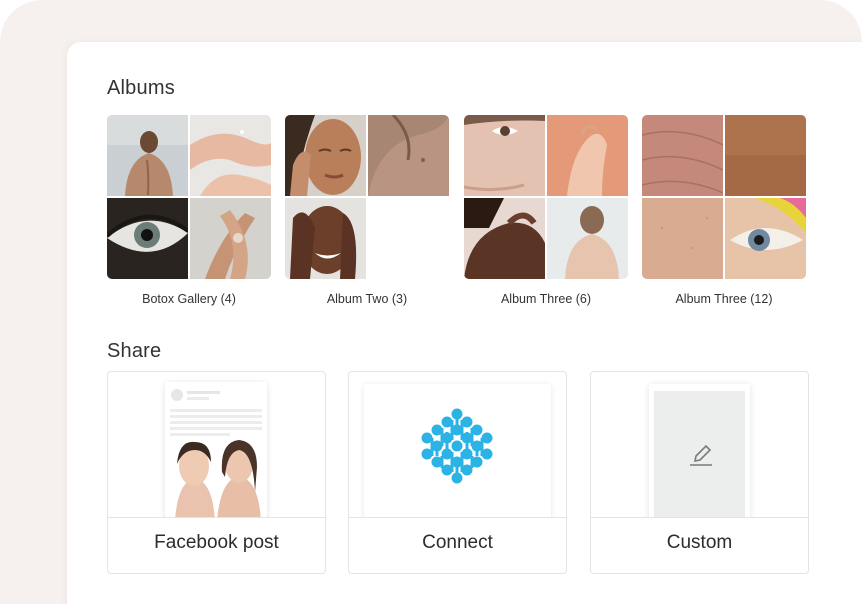 This screenshot has width=862, height=604. Describe the element at coordinates (504, 238) in the screenshot. I see `album-photo-dark-shoulder` at that location.